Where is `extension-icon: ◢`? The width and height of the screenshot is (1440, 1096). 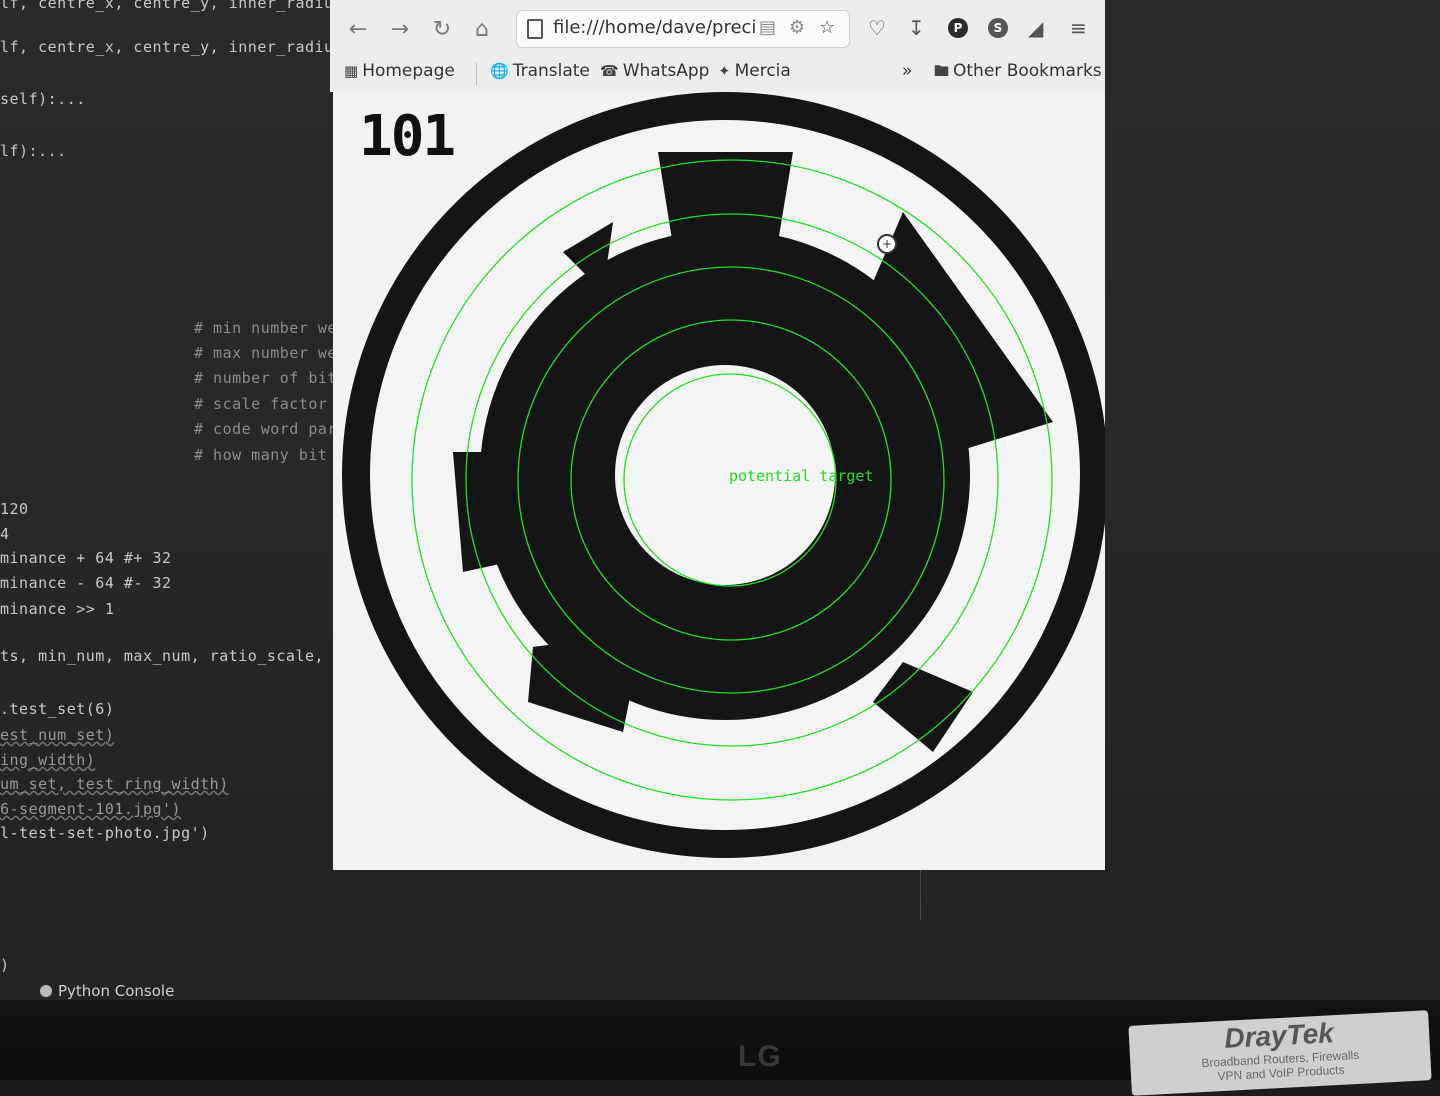
extension-icon: ◢ is located at coordinates (1035, 28).